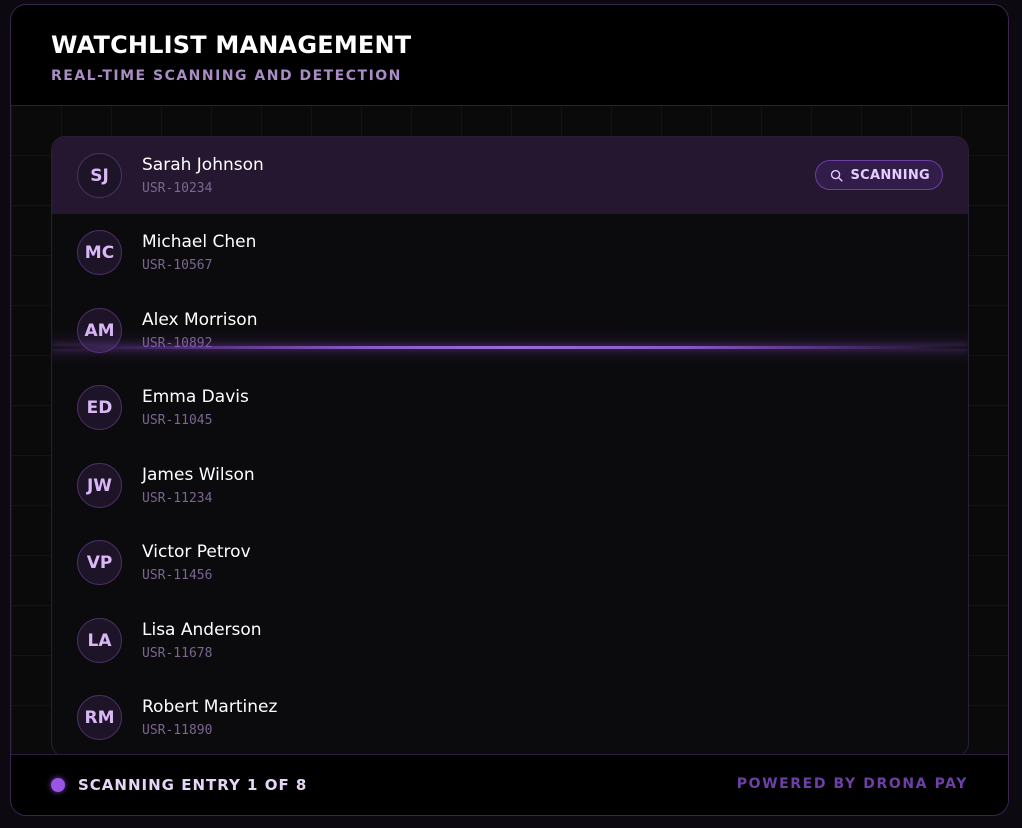 The height and width of the screenshot is (828, 1022). I want to click on avatar: SJ, so click(99, 175).